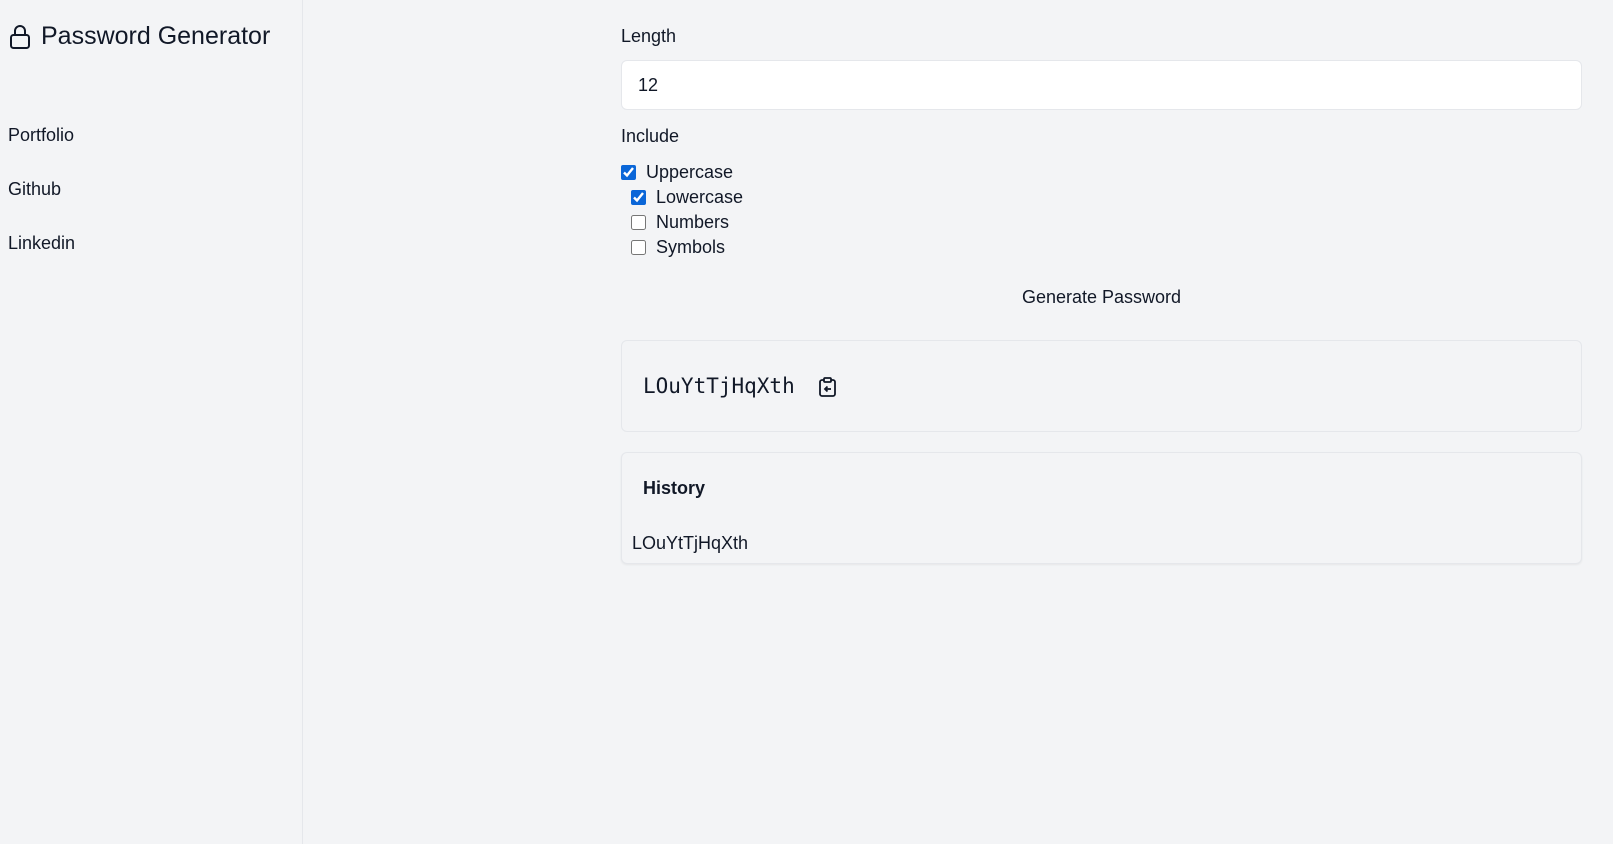  What do you see at coordinates (690, 543) in the screenshot?
I see `history-item: LOuYtTjHqXth` at bounding box center [690, 543].